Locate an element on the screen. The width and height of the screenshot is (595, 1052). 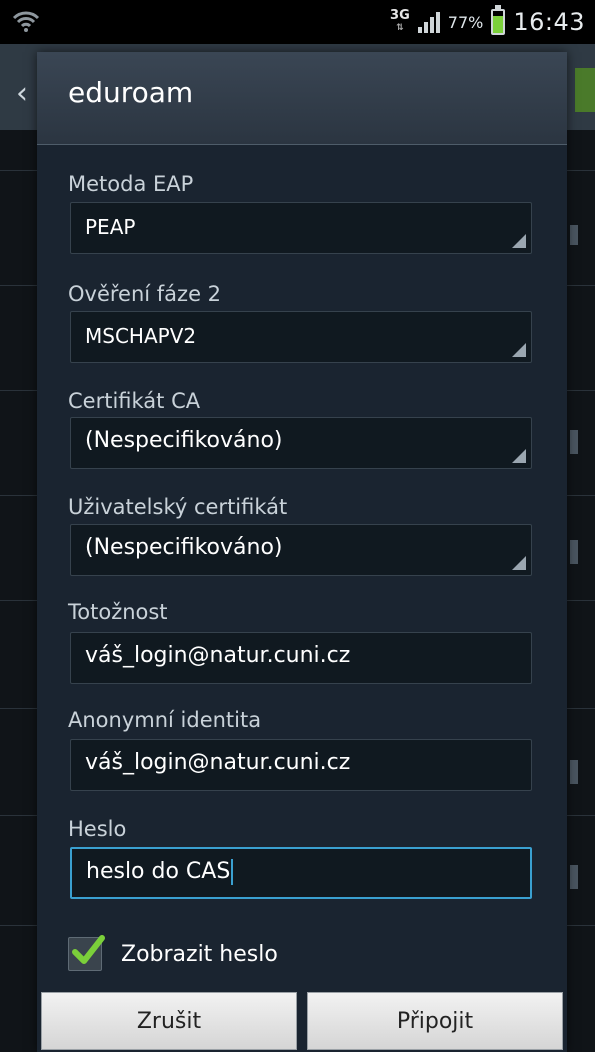
eap-method-label: Metoda EAP is located at coordinates (131, 184).